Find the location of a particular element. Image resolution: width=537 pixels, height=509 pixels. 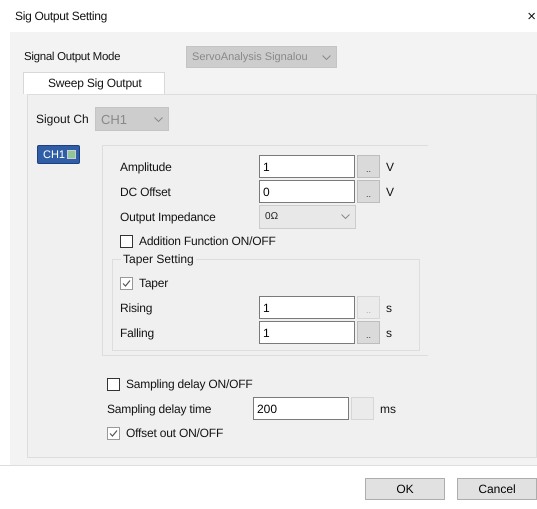

tab: Sweep Sig Output is located at coordinates (94, 83).